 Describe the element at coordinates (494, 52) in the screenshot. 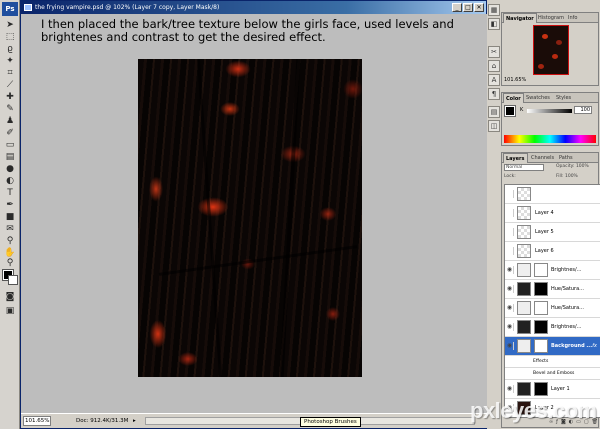

I see `dock-icon: ✂` at that location.